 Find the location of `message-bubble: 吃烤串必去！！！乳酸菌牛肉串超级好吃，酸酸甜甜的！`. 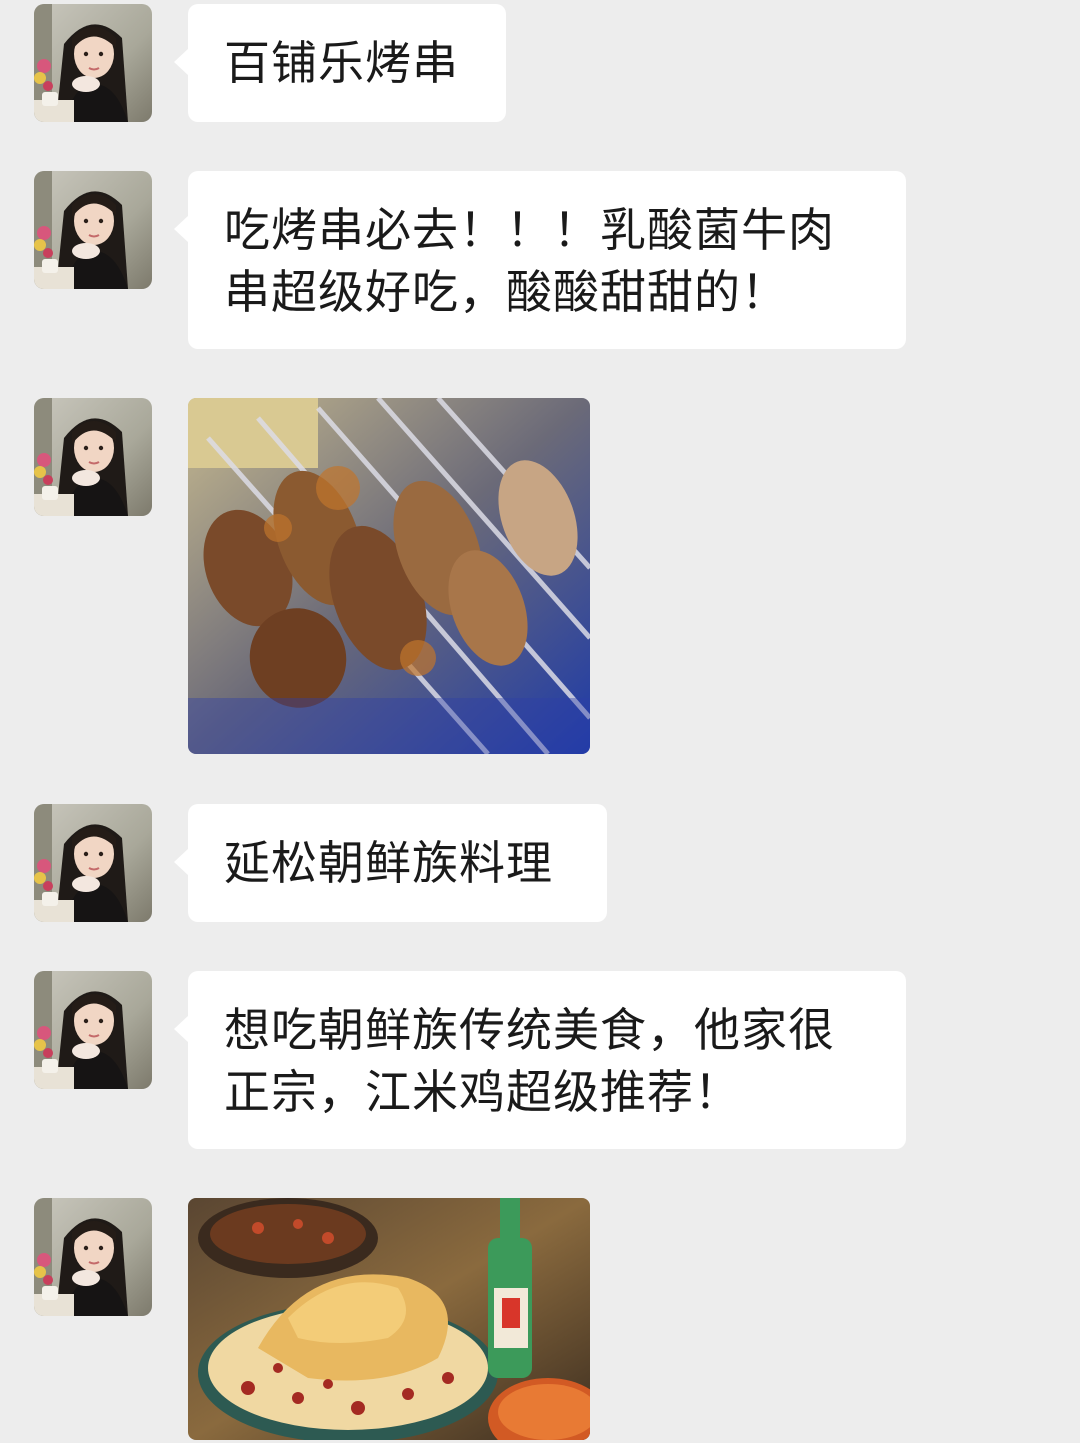

message-bubble: 吃烤串必去！！！乳酸菌牛肉串超级好吃，酸酸甜甜的！ is located at coordinates (540, 260).